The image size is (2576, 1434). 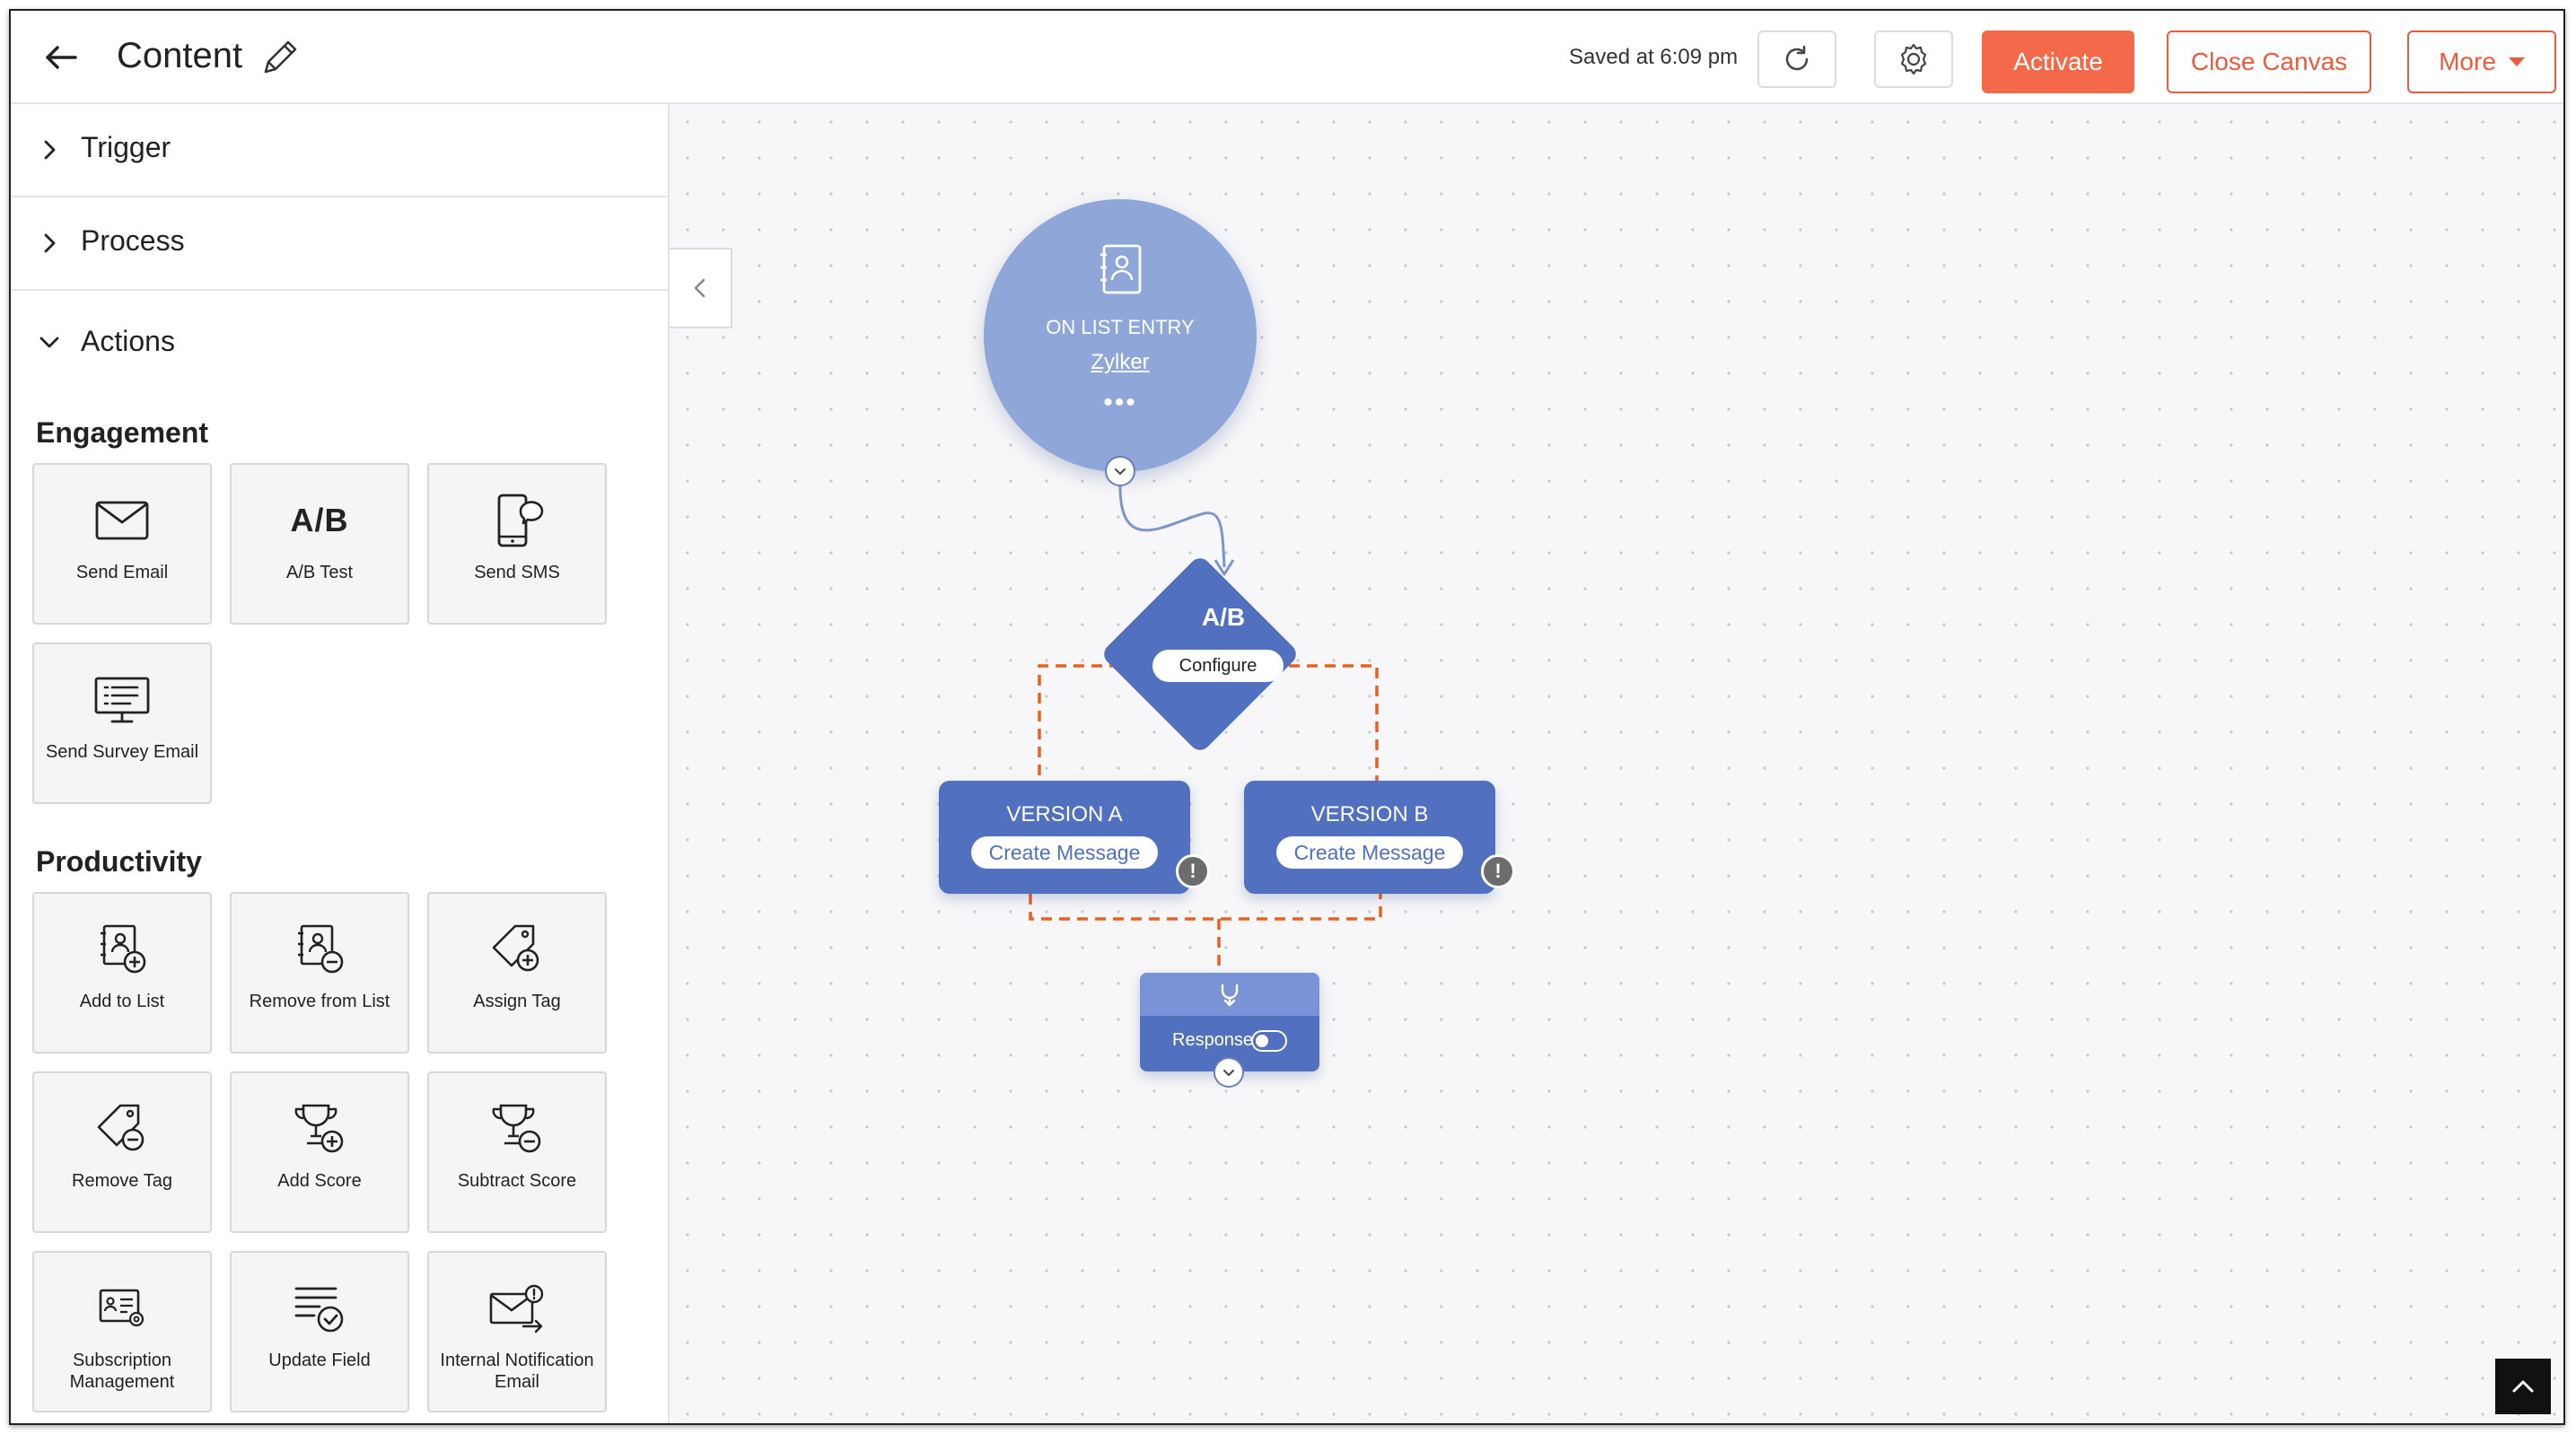 I want to click on response-toggle, so click(x=1269, y=1041).